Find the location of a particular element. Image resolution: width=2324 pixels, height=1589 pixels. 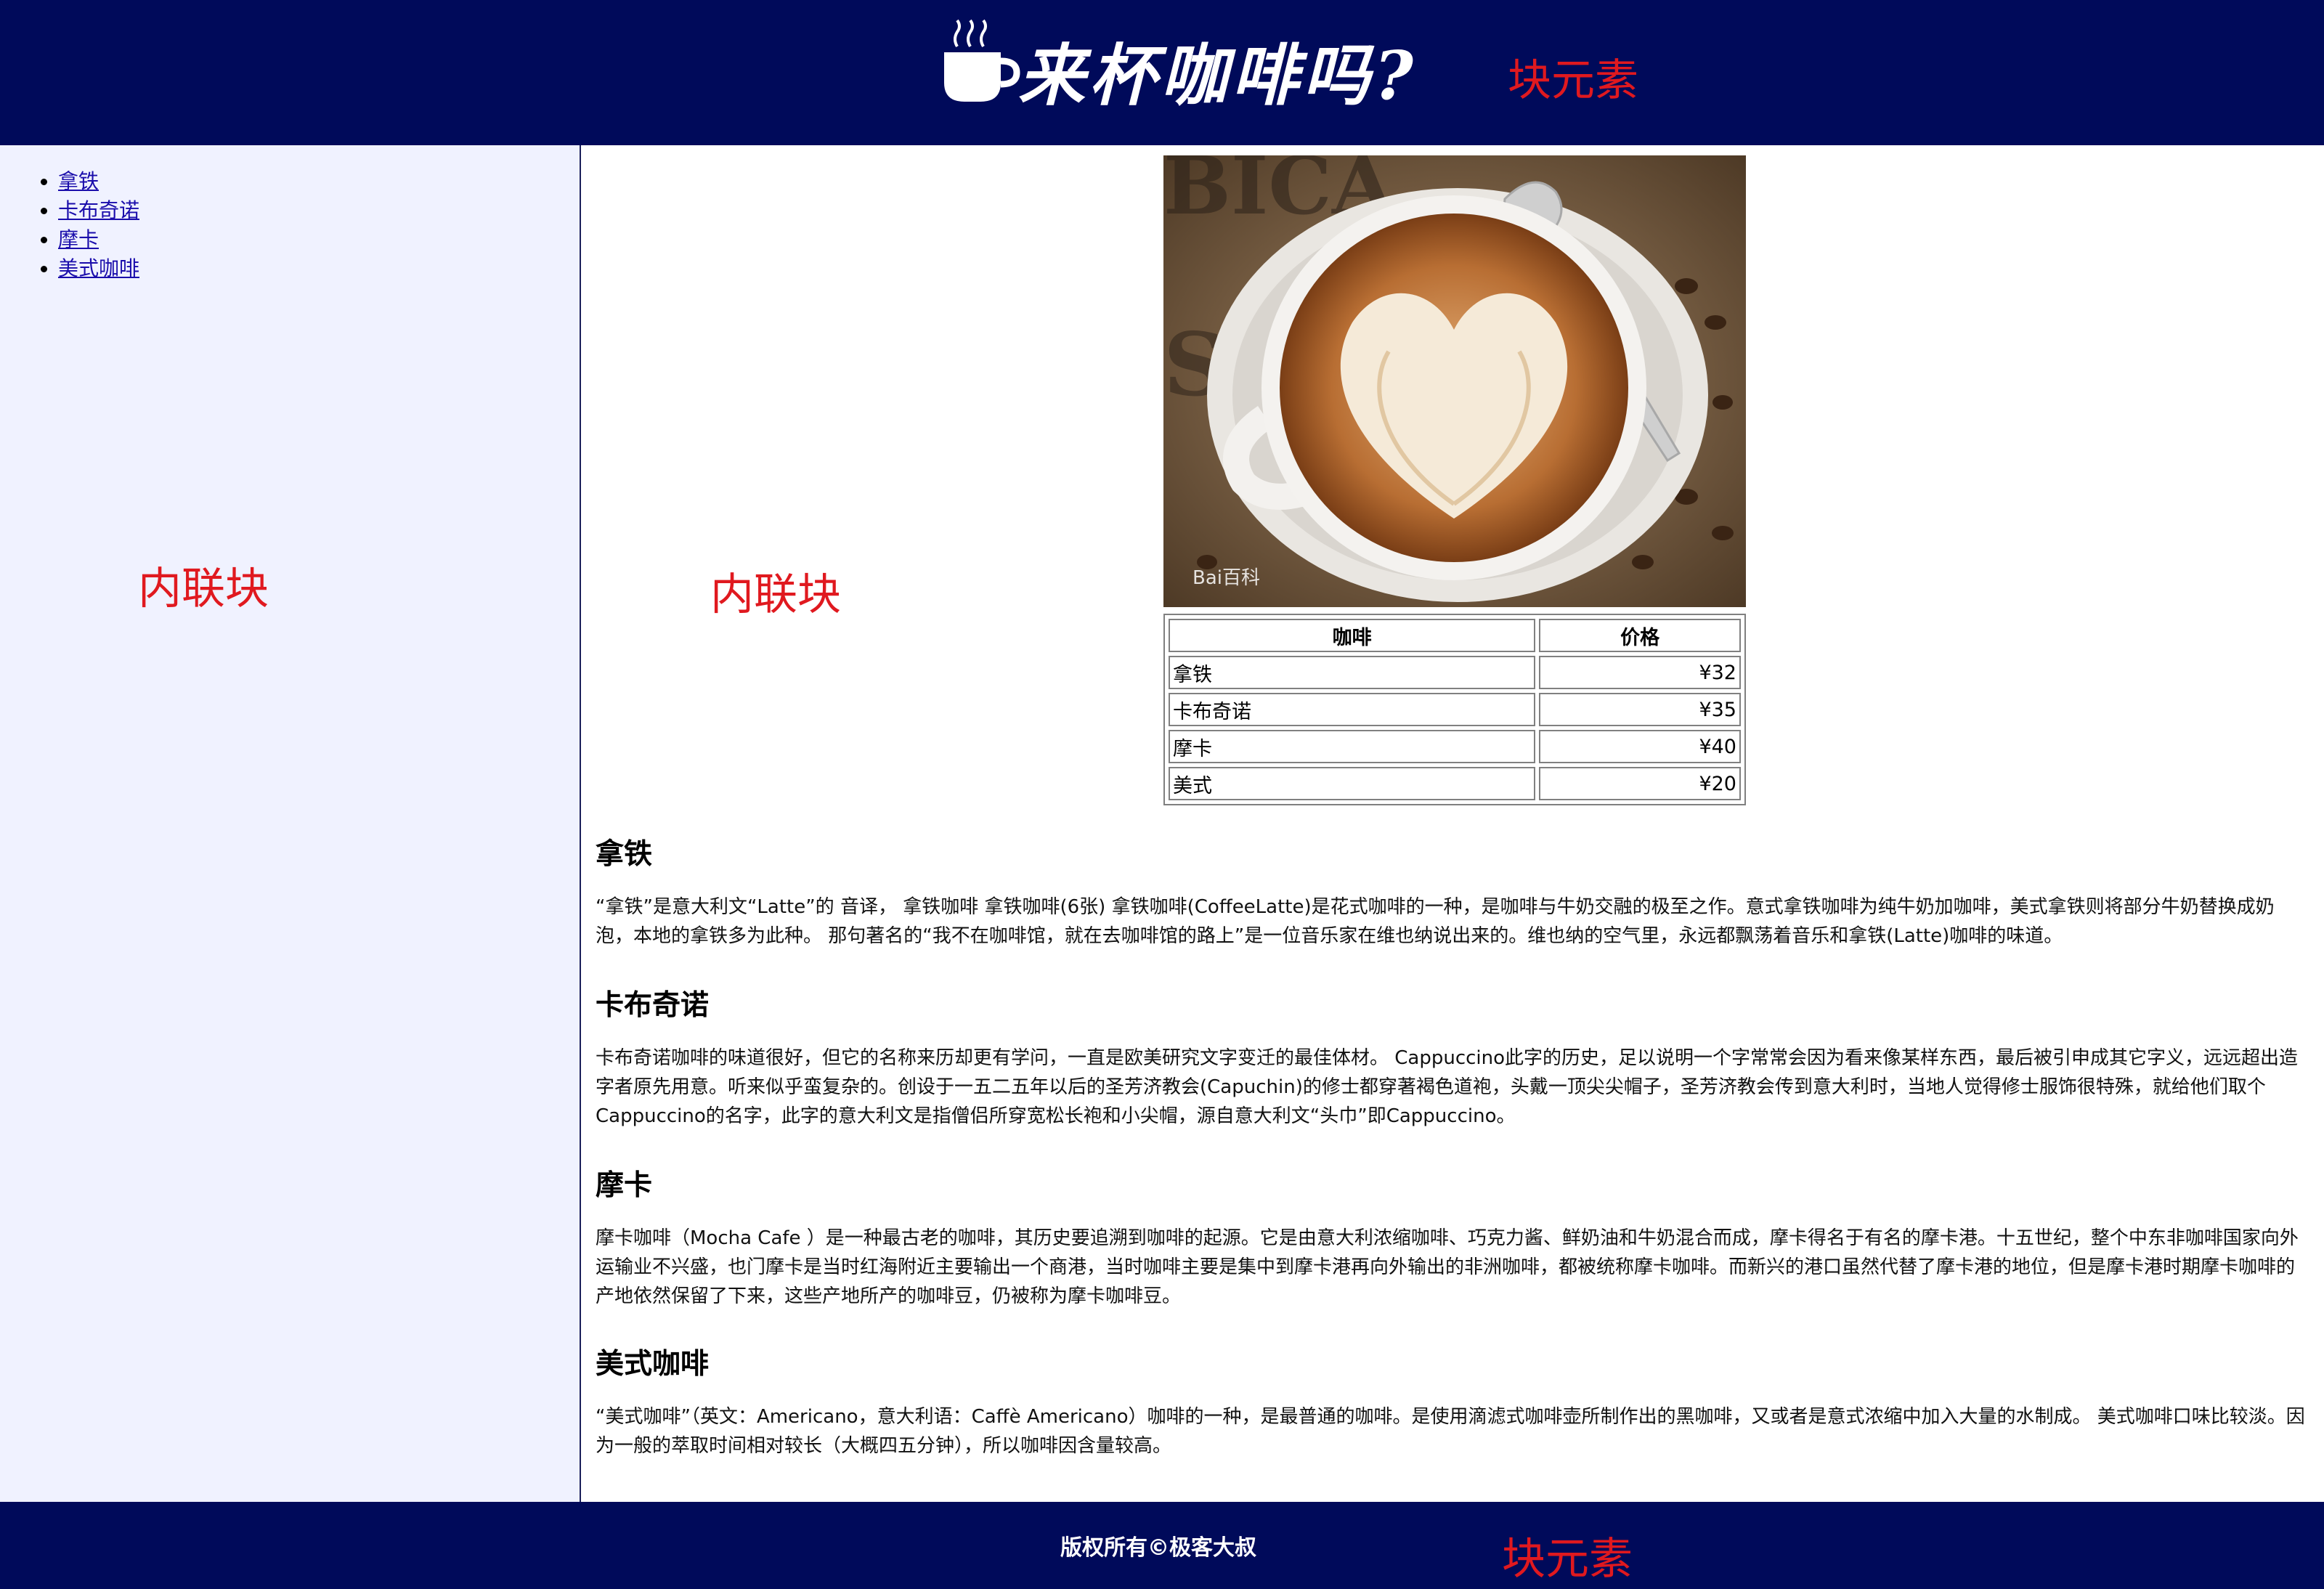

coffee-name-cell: 摩卡 is located at coordinates (1352, 747).